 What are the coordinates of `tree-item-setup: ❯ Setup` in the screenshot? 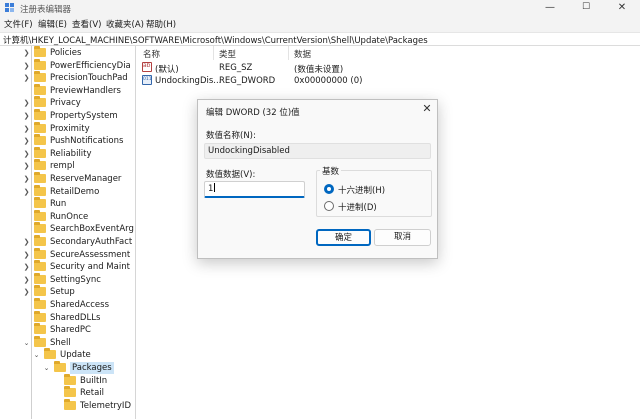 It's located at (67, 291).